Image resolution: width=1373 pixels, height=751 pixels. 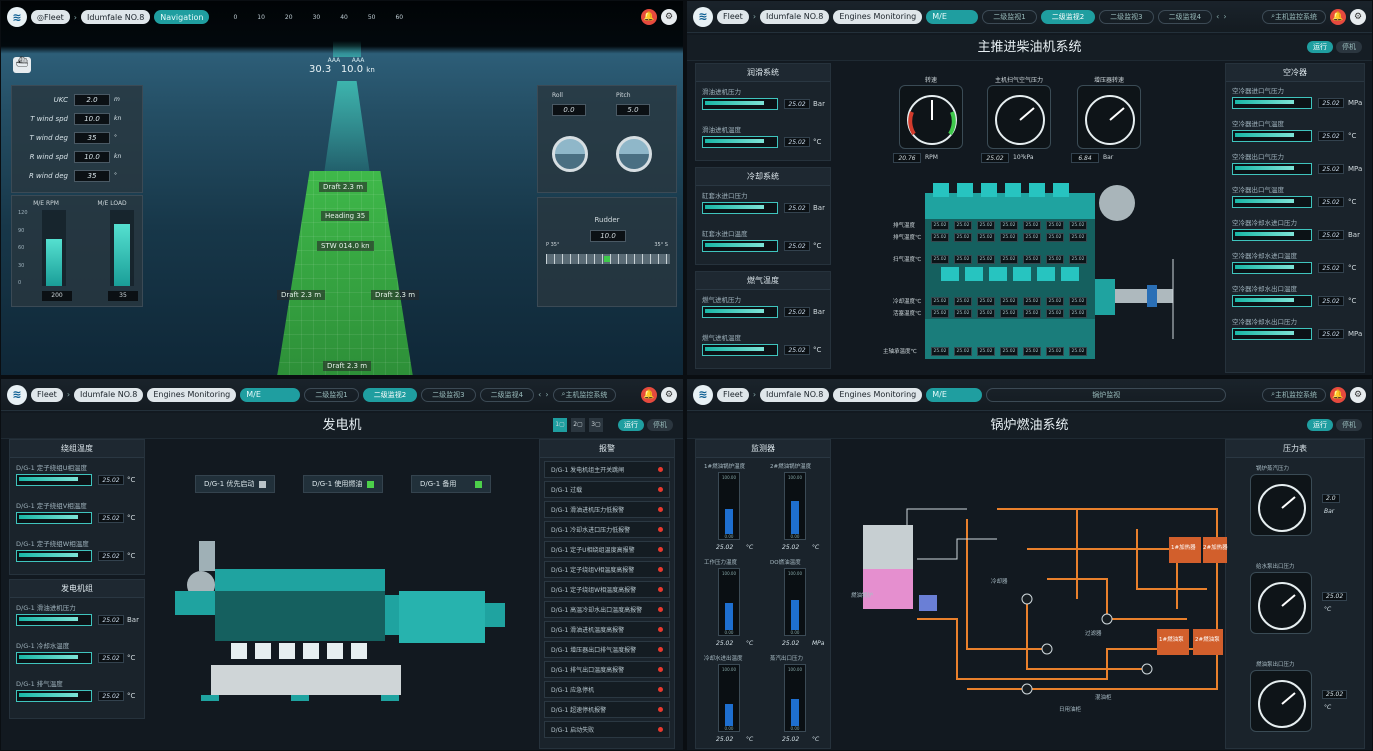 I want to click on alarm-item: D/G-1 高温冷却水出口温度高报警, so click(x=607, y=609).